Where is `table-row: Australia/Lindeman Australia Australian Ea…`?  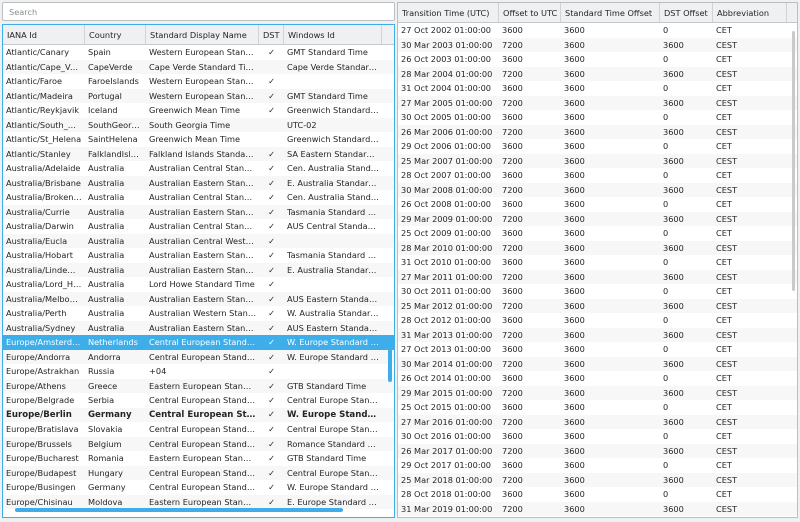
table-row: Australia/Lindeman Australia Australian Ea… is located at coordinates (198, 269).